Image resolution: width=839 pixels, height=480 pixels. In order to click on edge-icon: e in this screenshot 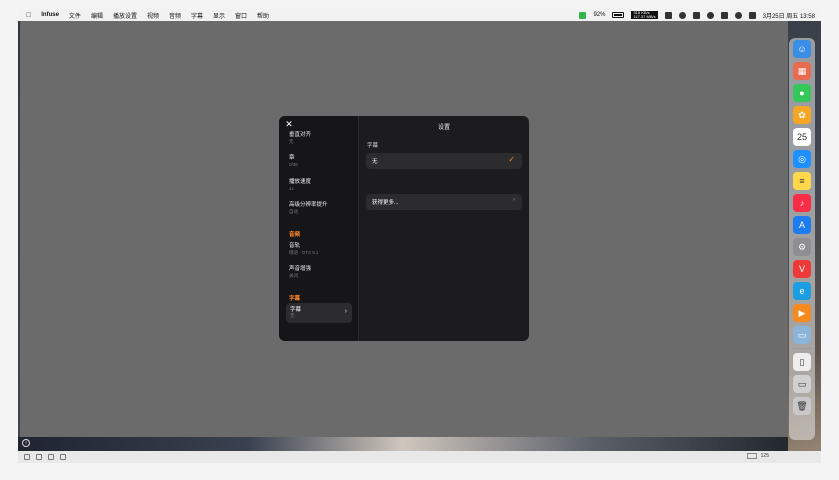, I will do `click(802, 291)`.